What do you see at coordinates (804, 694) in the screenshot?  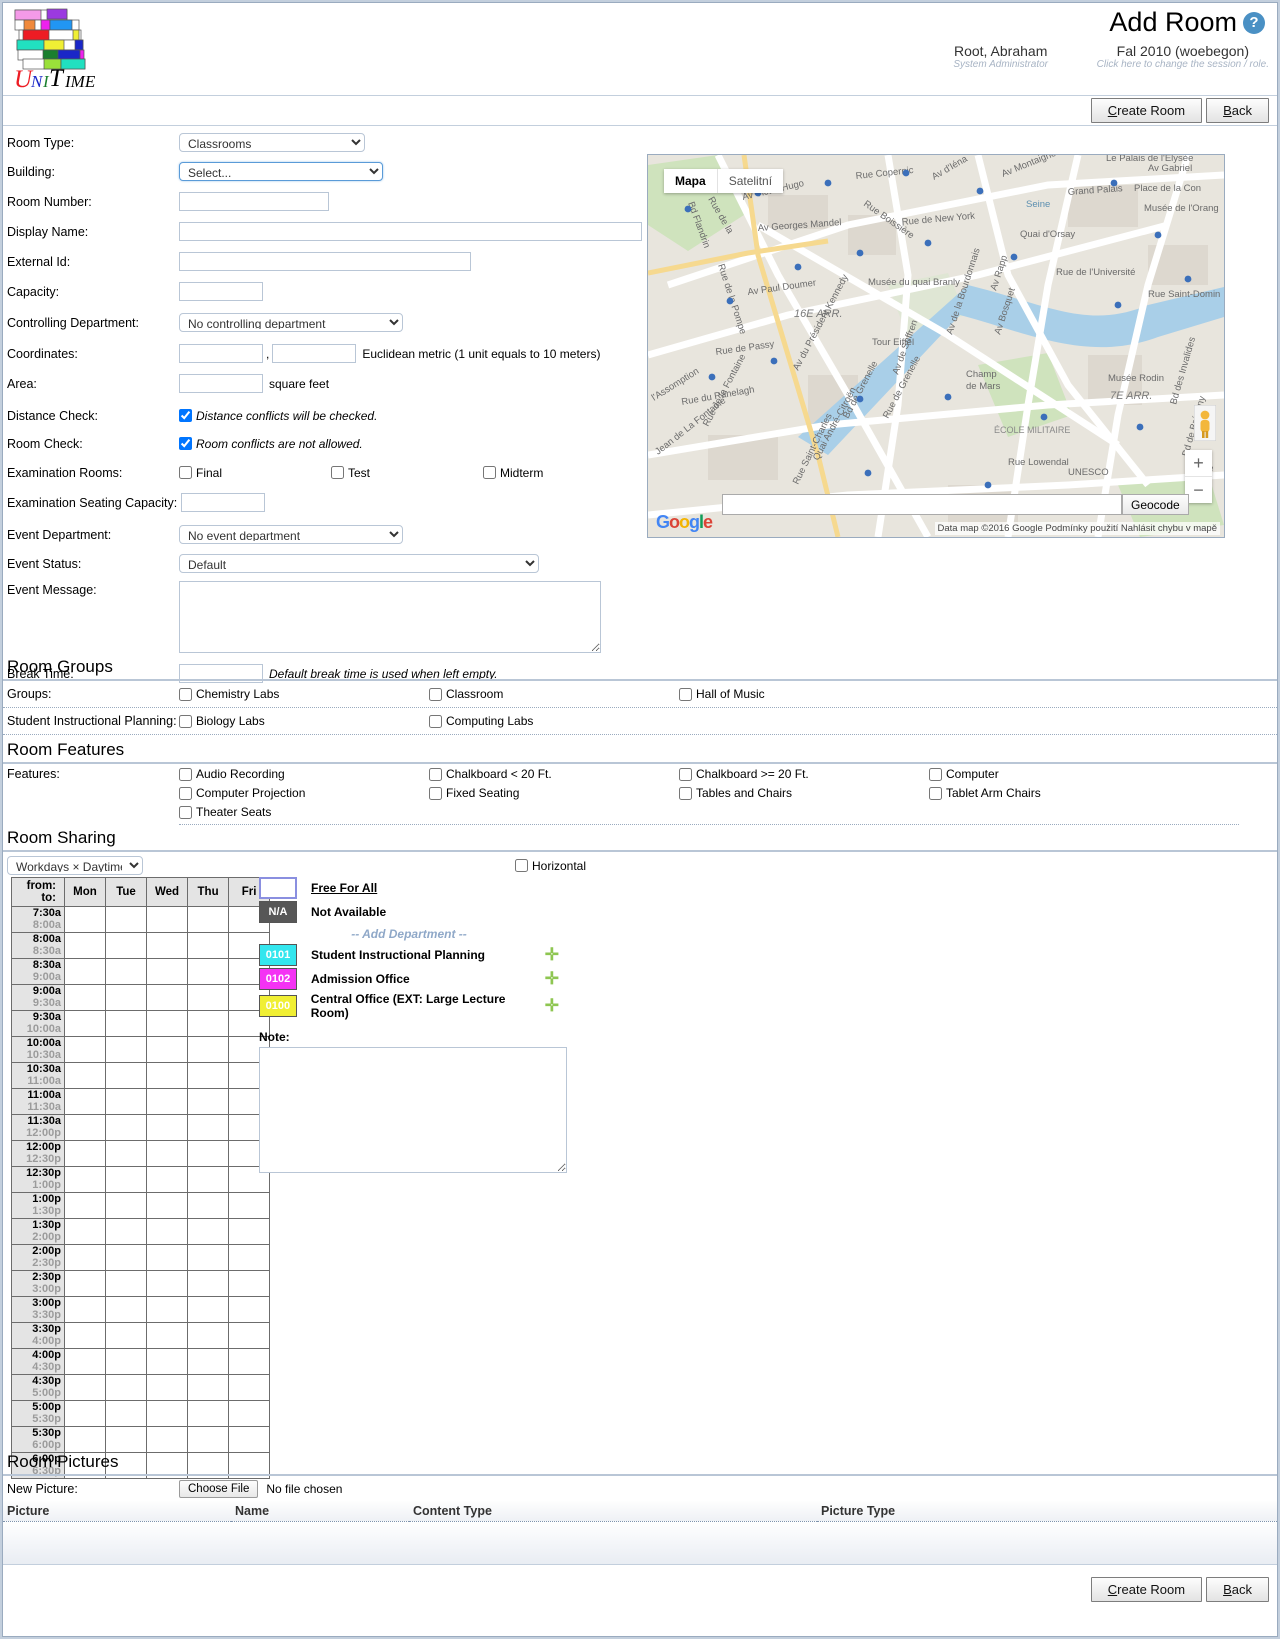 I see `group-item-hall-of-music: Hall of Music` at bounding box center [804, 694].